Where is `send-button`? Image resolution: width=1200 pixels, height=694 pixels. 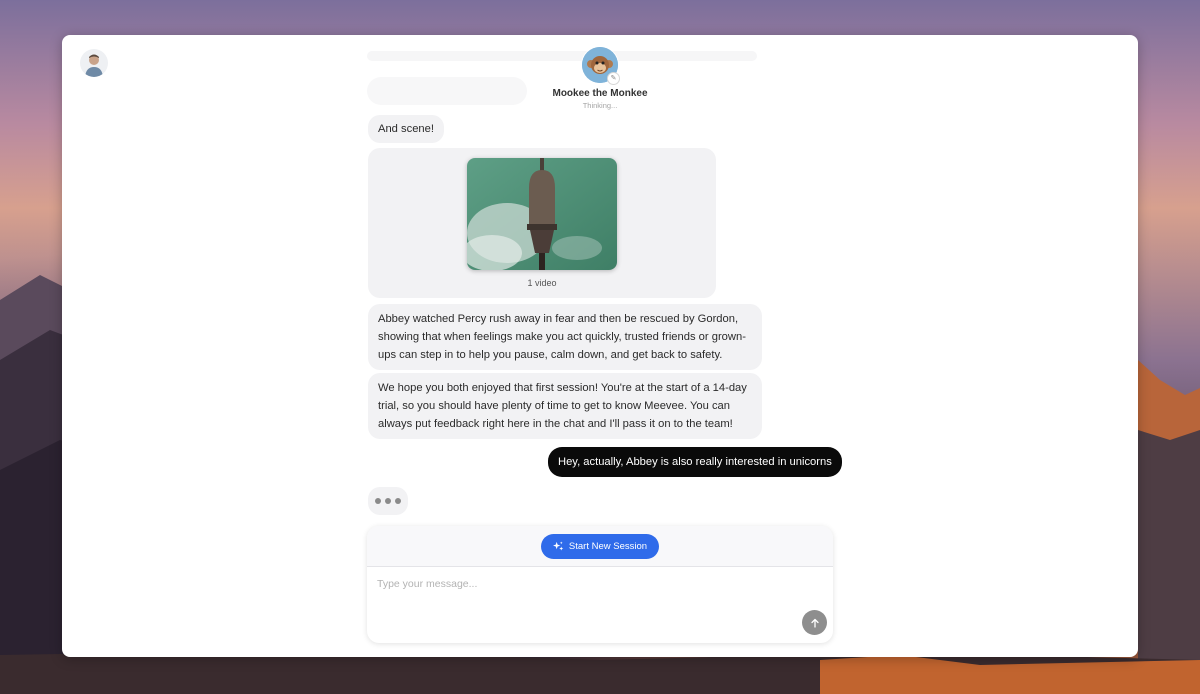
send-button is located at coordinates (814, 622).